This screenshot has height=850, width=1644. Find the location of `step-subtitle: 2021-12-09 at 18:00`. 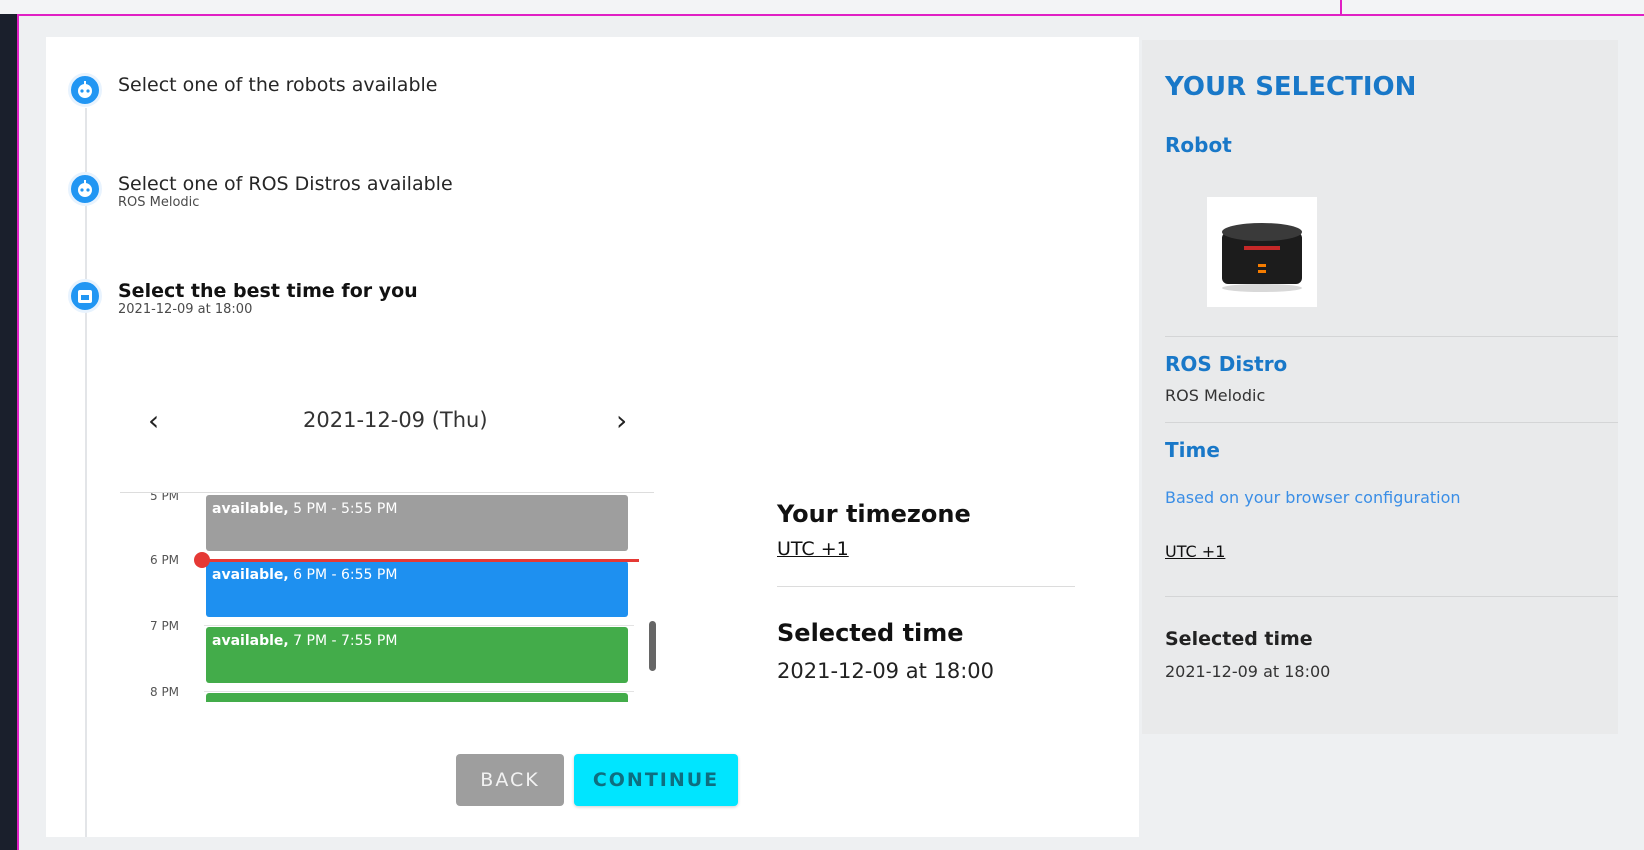

step-subtitle: 2021-12-09 at 18:00 is located at coordinates (185, 309).